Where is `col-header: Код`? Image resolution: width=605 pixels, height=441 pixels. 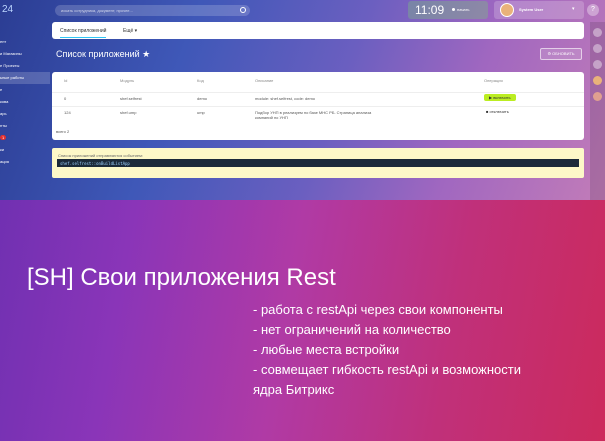 col-header: Код is located at coordinates (200, 80).